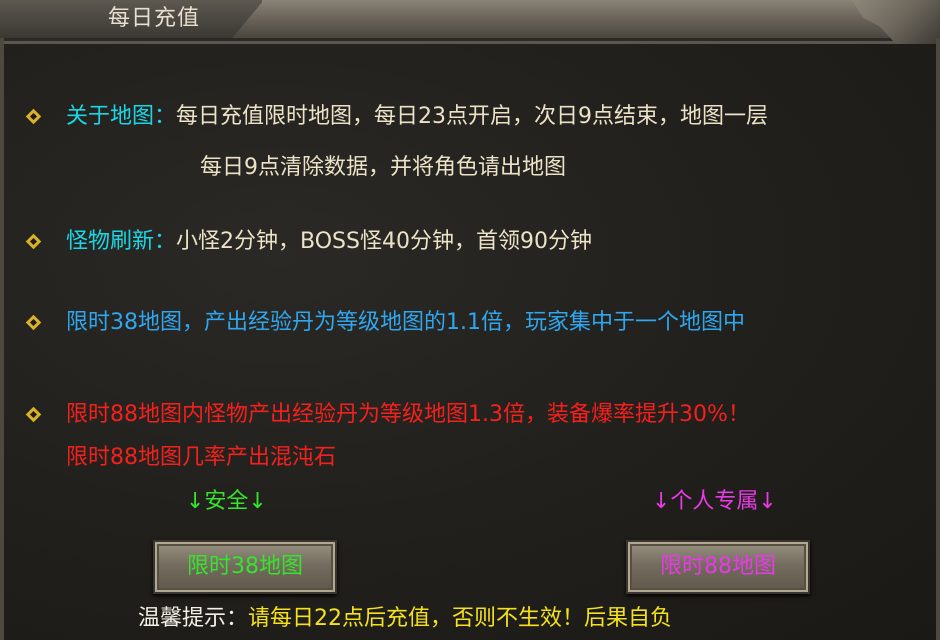 This screenshot has height=640, width=940. I want to click on info-text-map88-line2: 限时88地图几率产出混沌石, so click(201, 457).